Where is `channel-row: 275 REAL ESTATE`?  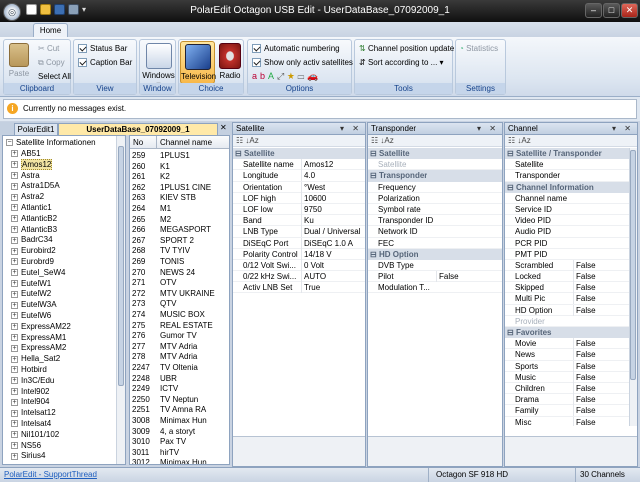 channel-row: 275 REAL ESTATE is located at coordinates (179, 326).